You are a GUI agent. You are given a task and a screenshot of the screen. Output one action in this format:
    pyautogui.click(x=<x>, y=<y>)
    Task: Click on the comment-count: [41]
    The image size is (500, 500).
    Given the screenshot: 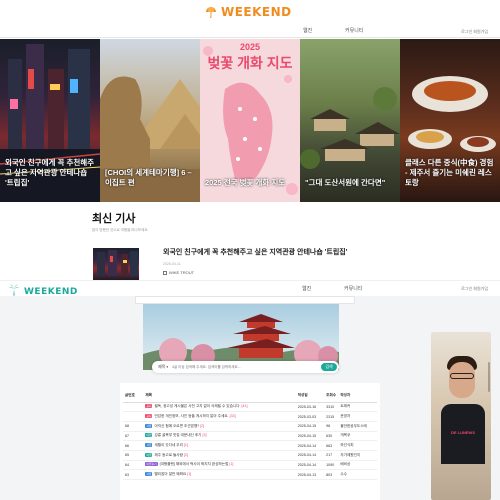 What is the action you would take?
    pyautogui.click(x=244, y=406)
    